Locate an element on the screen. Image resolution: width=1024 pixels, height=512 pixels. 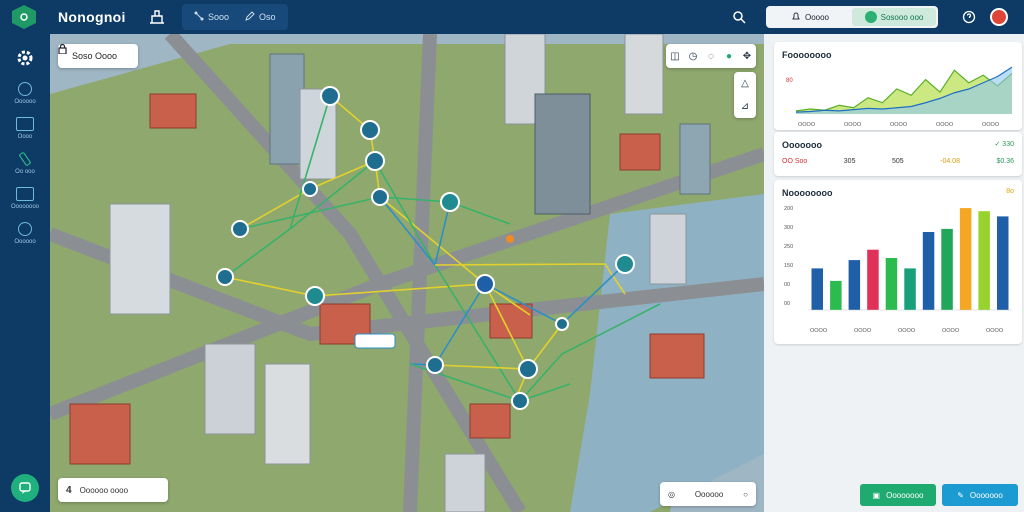
view-option-2: Sosooo ooo is located at coordinates (894, 17).